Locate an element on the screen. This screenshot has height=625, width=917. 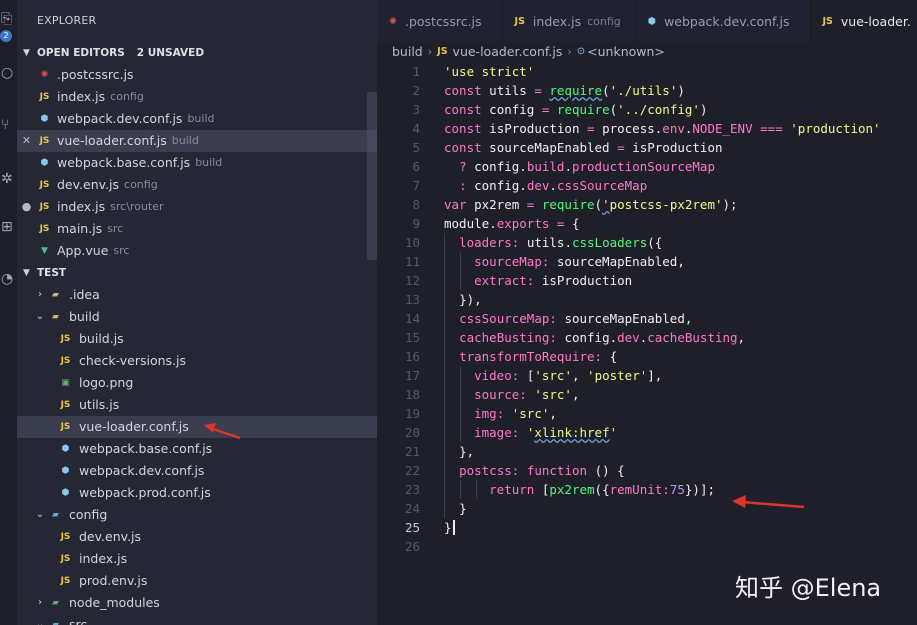
code-line: 24 } is located at coordinates (647, 508).